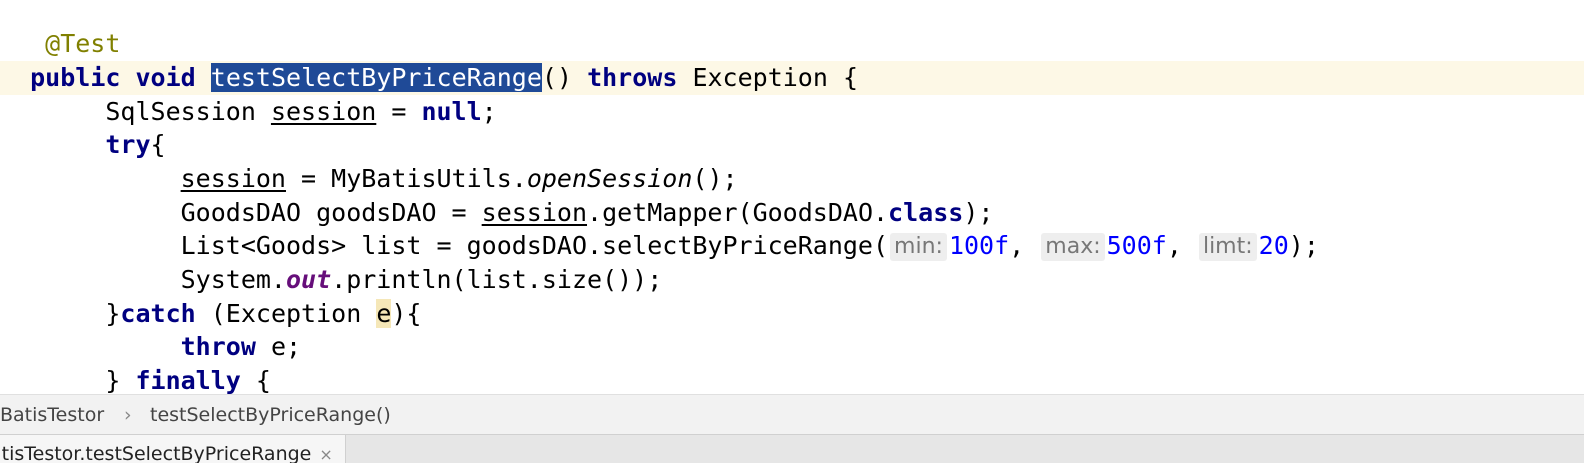 The width and height of the screenshot is (1584, 463). I want to click on tab-bar: atisTestor.testSelectByPriceRange ×, so click(792, 448).